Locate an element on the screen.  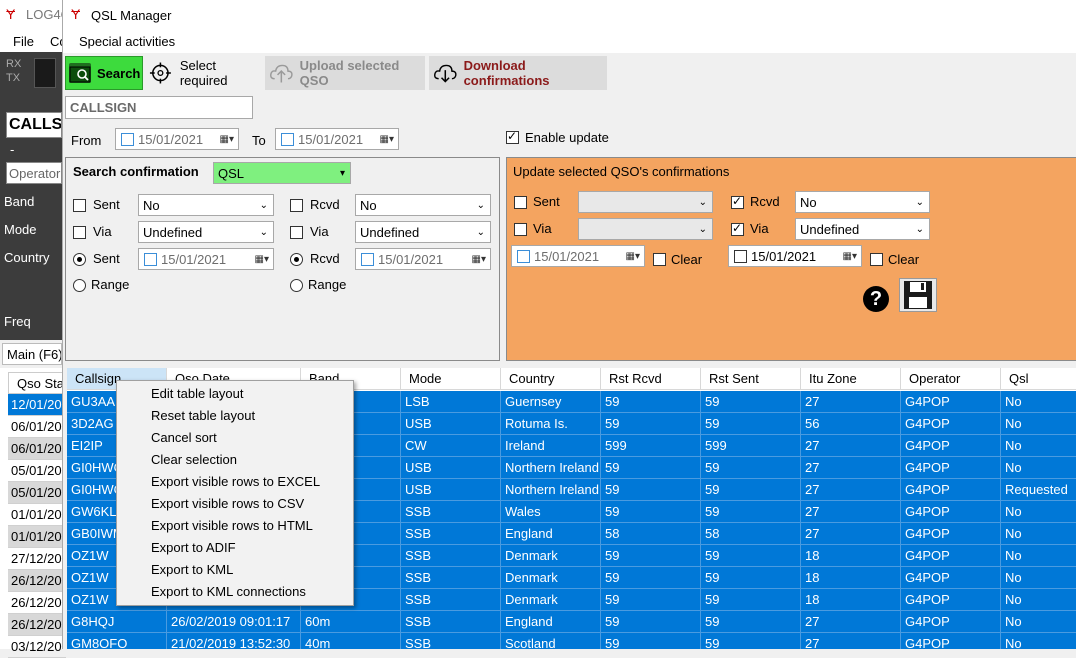
table-cell: GM8OFO is located at coordinates (117, 641).